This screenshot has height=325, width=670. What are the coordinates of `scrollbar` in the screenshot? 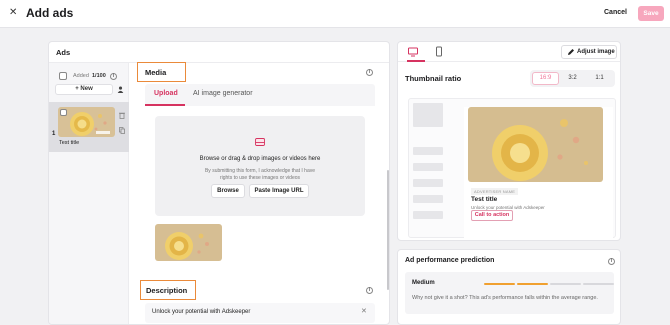 It's located at (388, 230).